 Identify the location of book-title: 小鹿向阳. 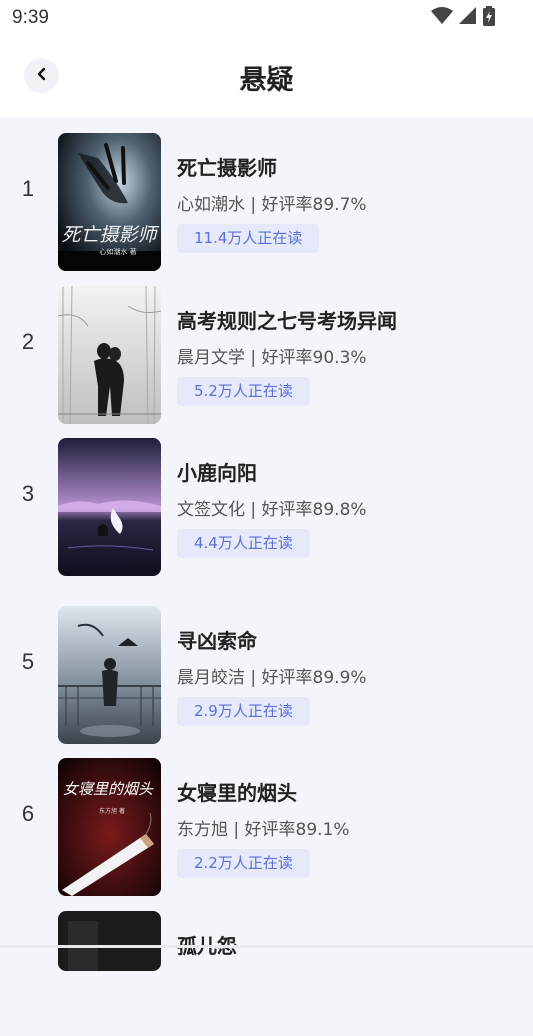
(217, 473).